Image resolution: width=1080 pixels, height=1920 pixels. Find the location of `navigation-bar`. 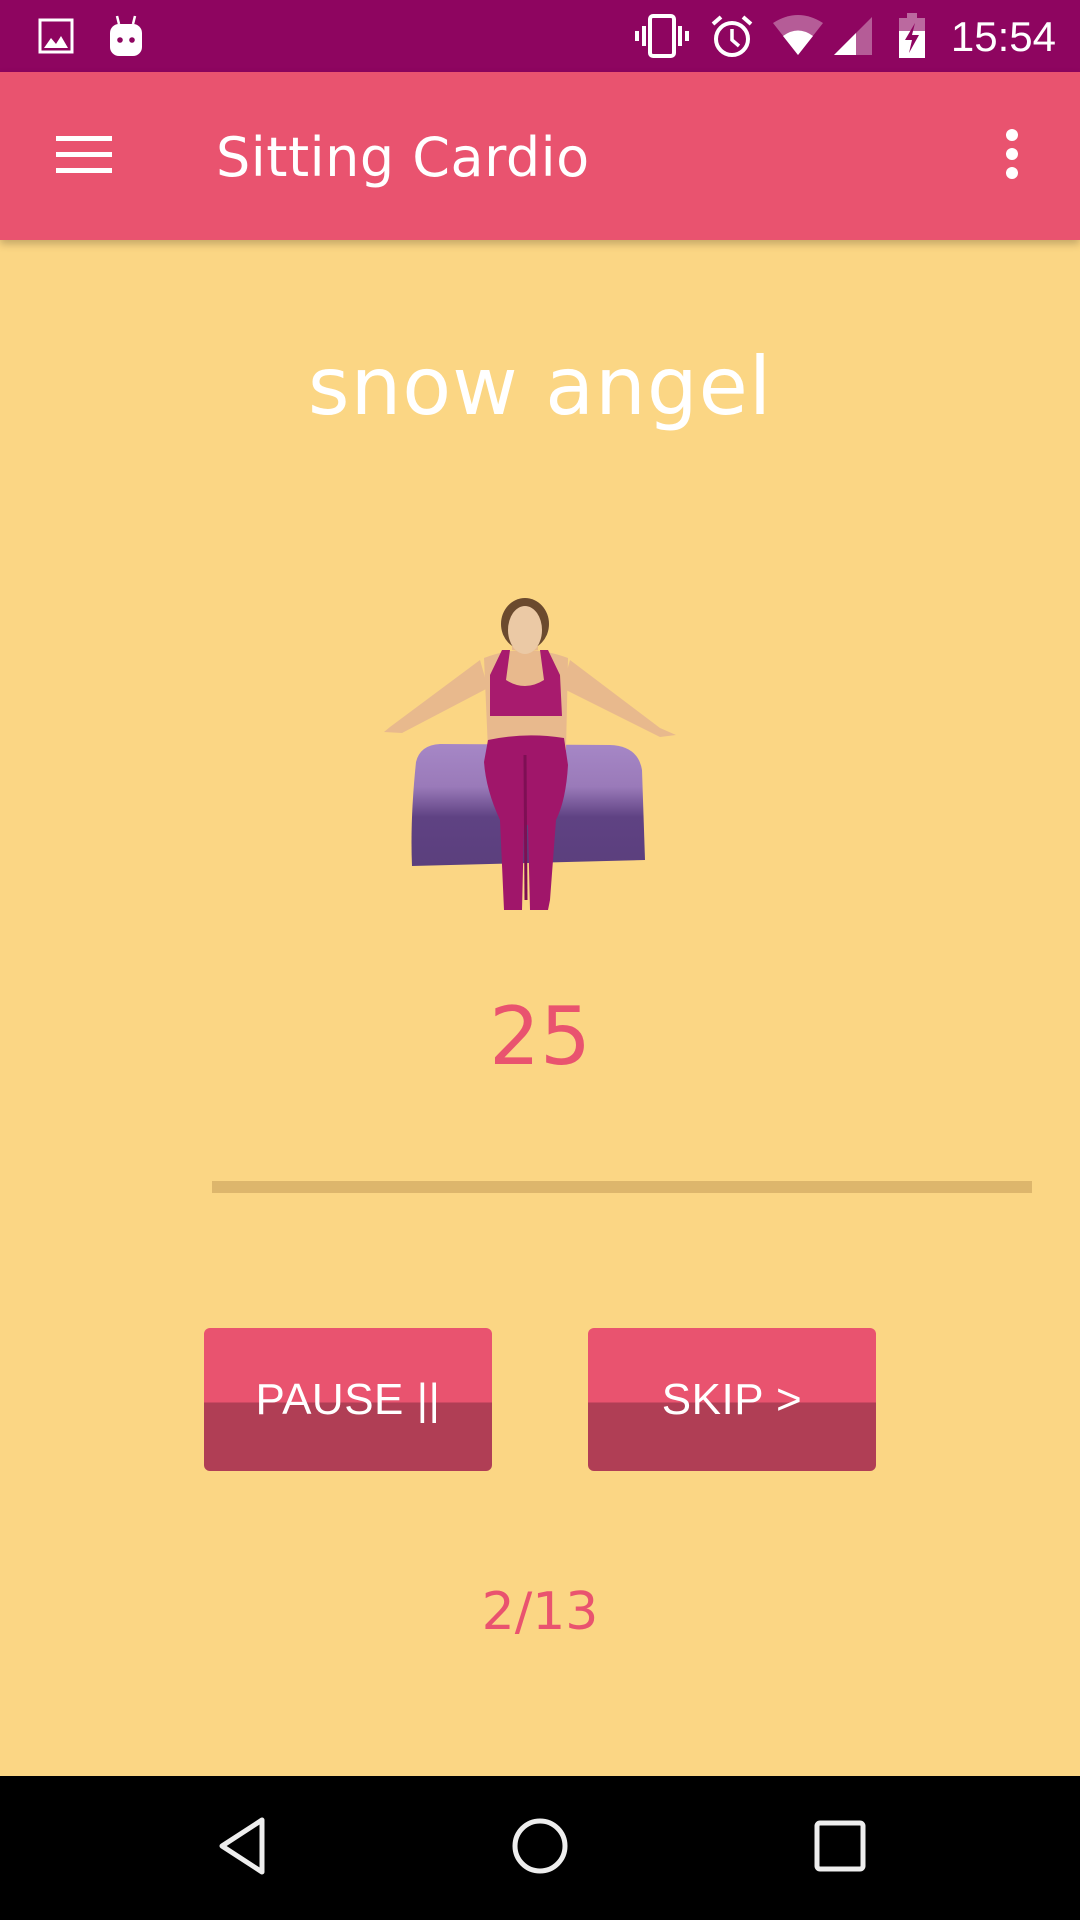

navigation-bar is located at coordinates (540, 1848).